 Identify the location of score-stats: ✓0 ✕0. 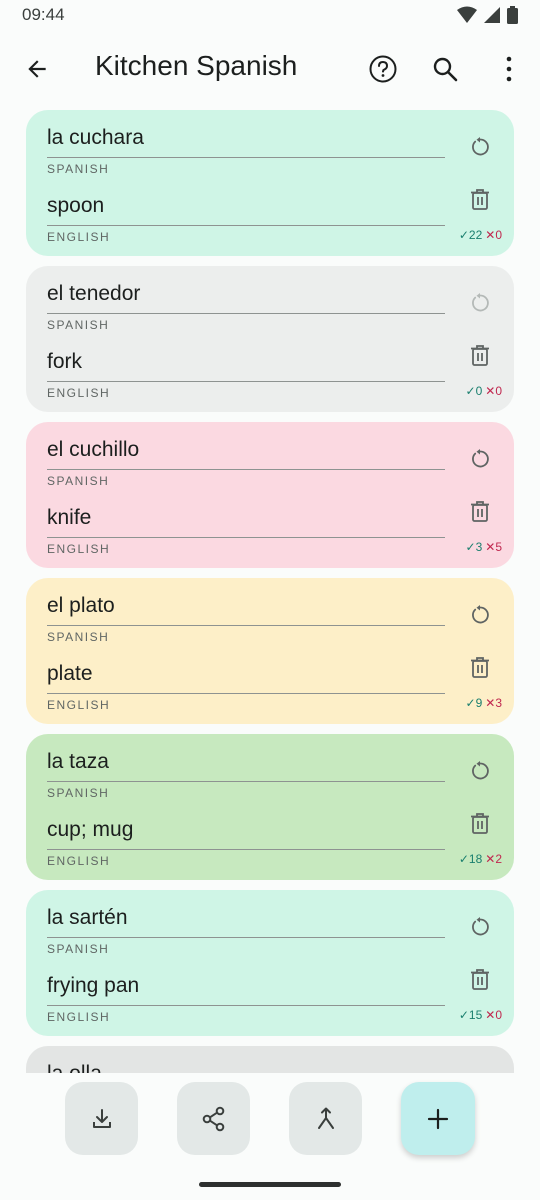
(484, 391).